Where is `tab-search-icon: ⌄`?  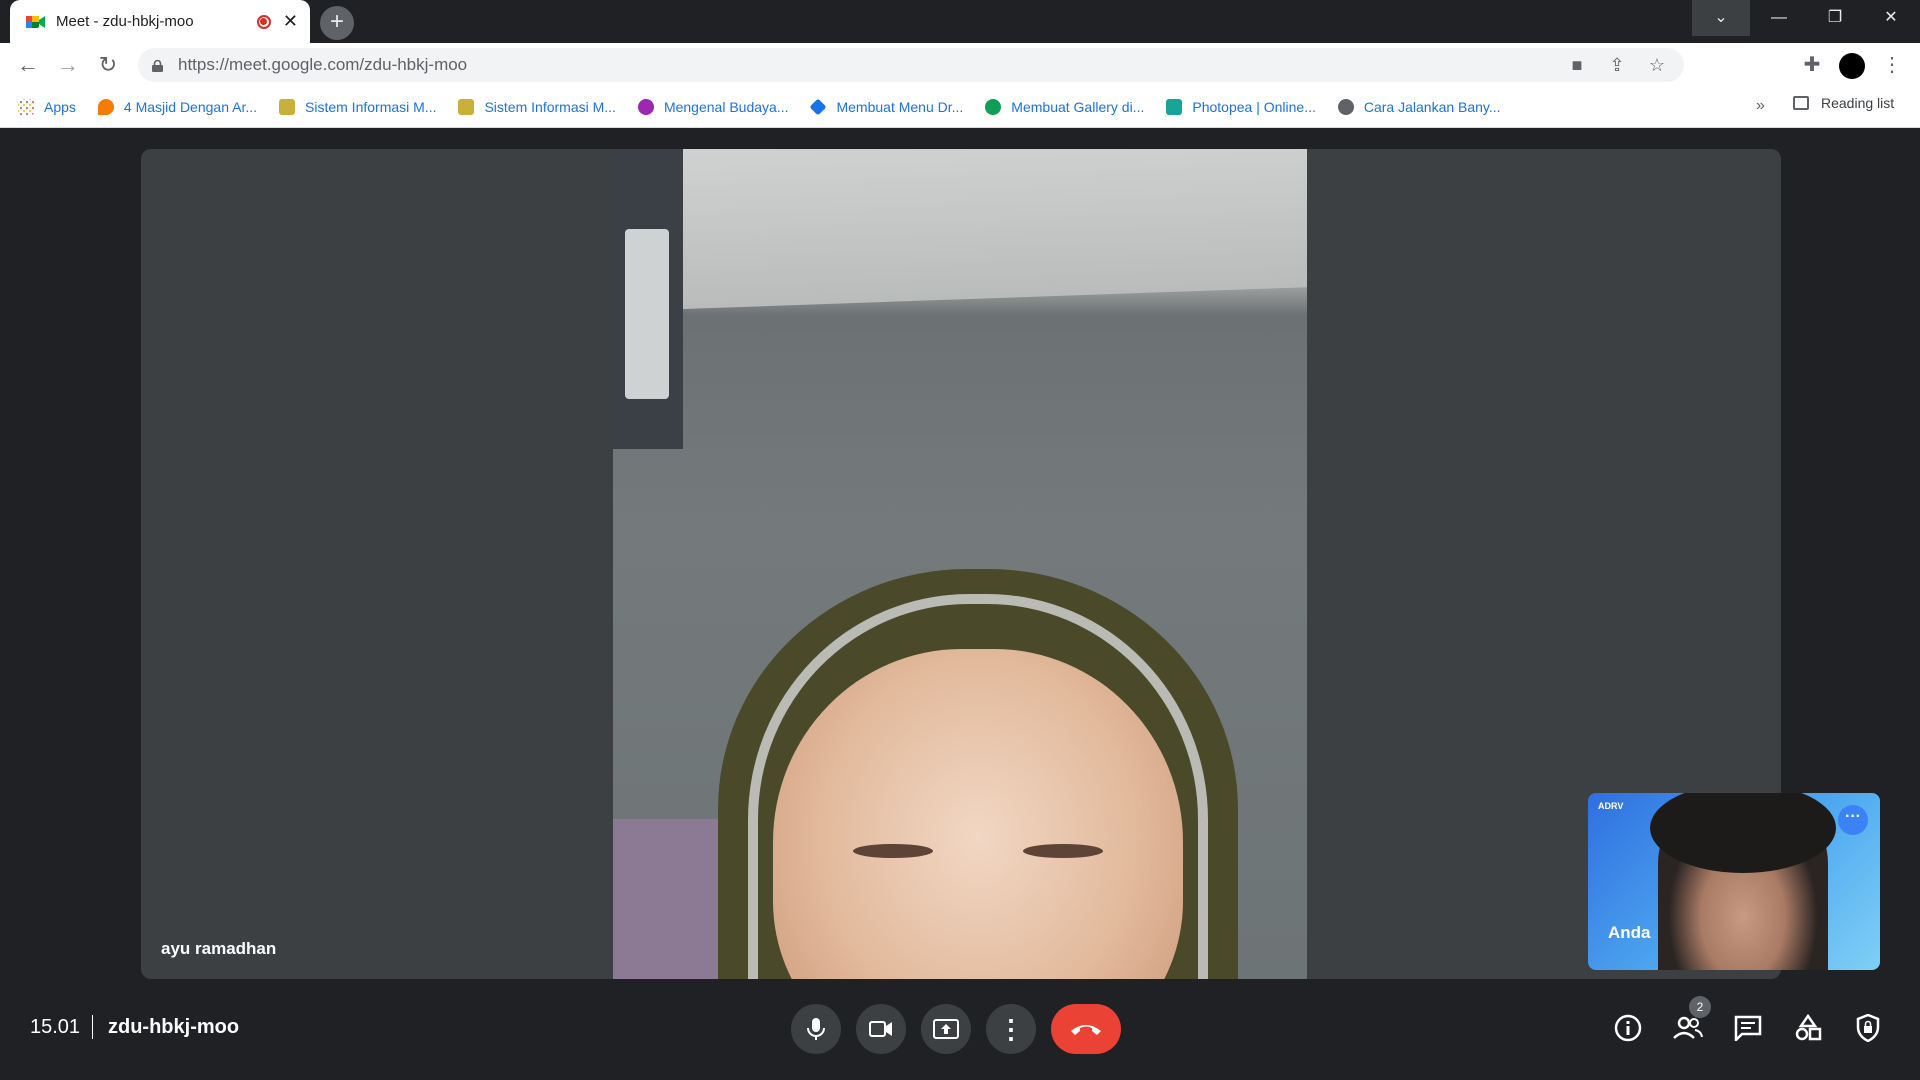 tab-search-icon: ⌄ is located at coordinates (1721, 18).